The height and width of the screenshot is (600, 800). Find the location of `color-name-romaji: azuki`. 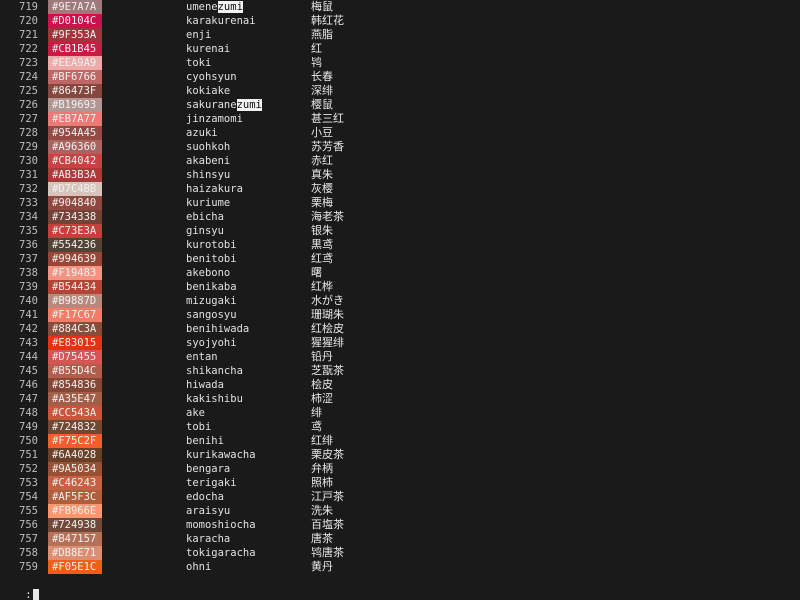

color-name-romaji: azuki is located at coordinates (202, 133).